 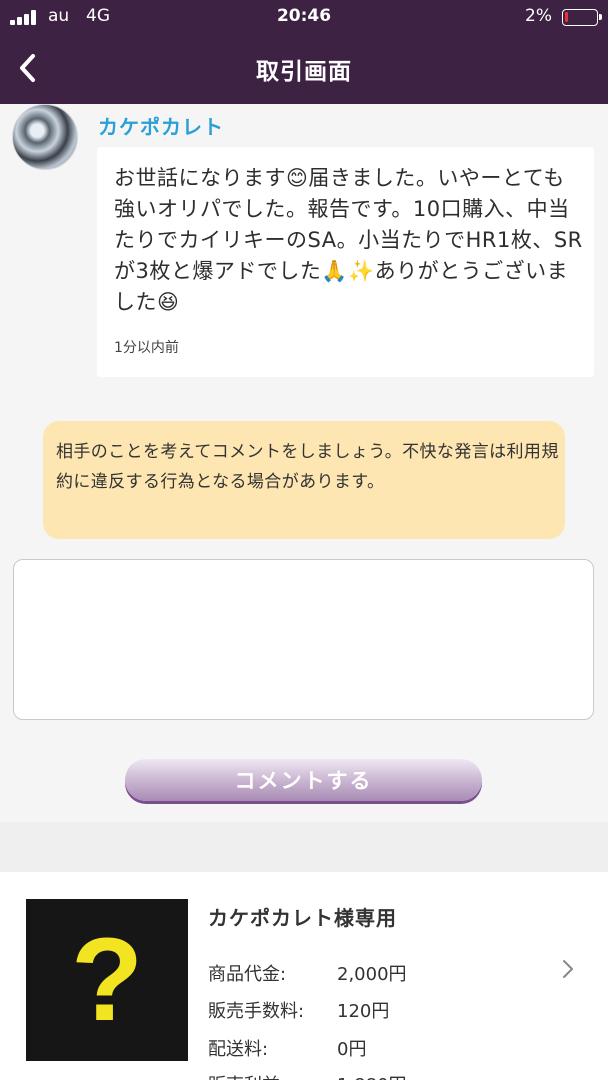 I want to click on row-label: 配送料:, so click(x=238, y=1049).